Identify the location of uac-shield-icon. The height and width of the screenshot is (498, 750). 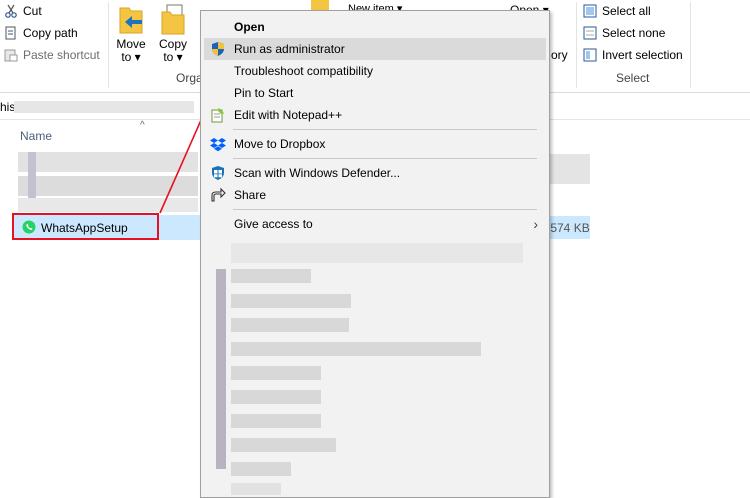
(218, 49).